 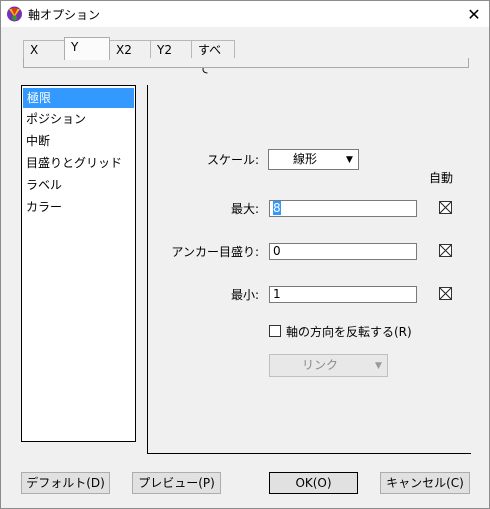 What do you see at coordinates (87, 48) in the screenshot?
I see `tab-y: Y` at bounding box center [87, 48].